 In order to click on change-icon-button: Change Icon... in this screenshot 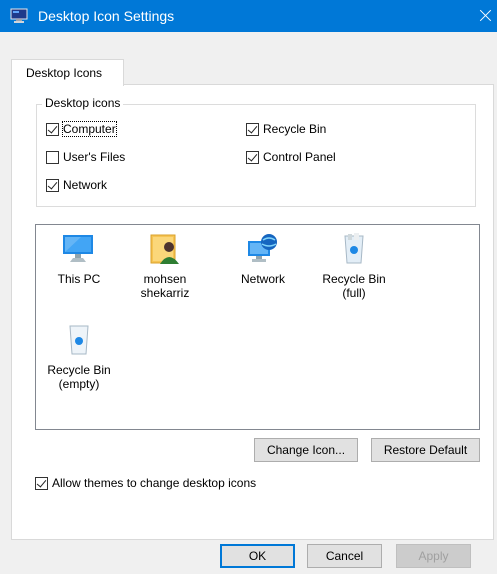, I will do `click(306, 450)`.